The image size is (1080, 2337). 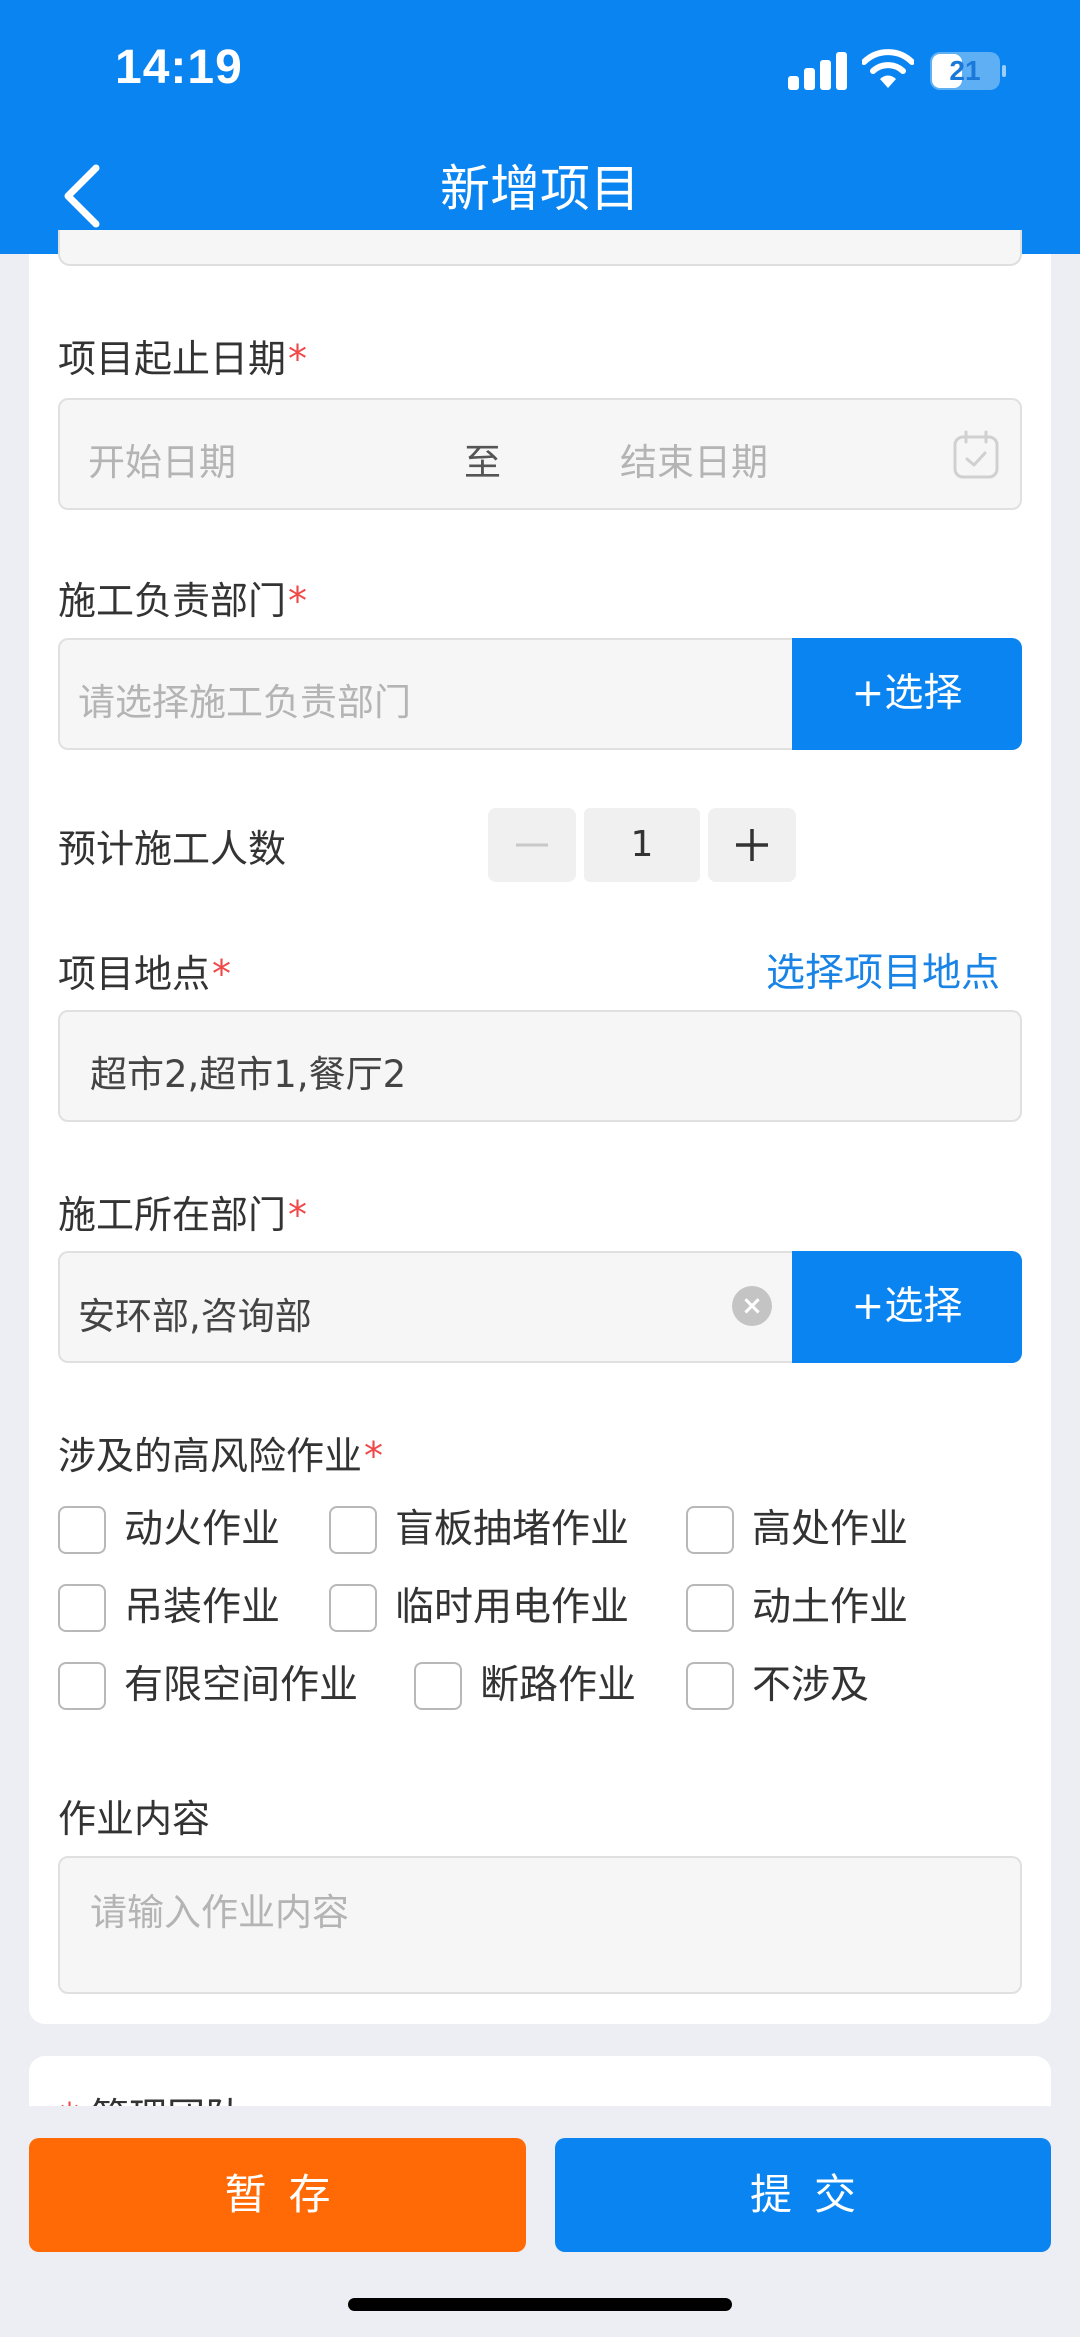 I want to click on calendar-icon, so click(x=976, y=455).